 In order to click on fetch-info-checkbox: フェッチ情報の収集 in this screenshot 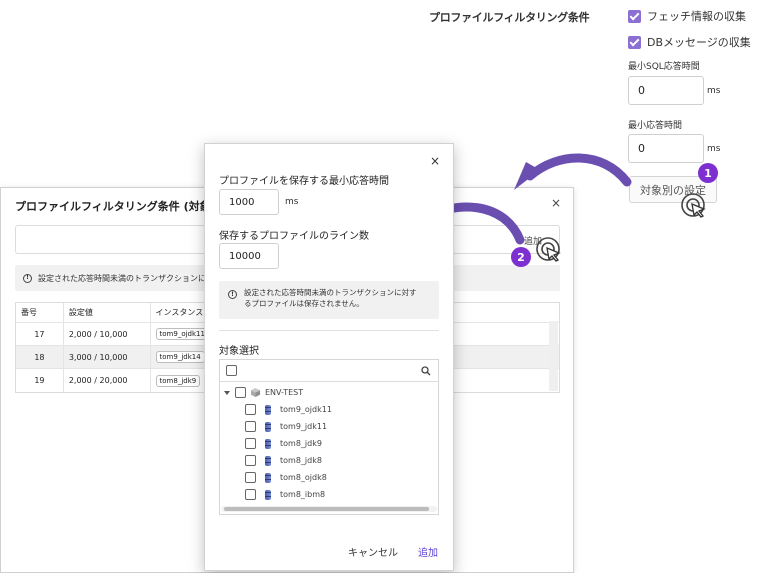, I will do `click(687, 16)`.